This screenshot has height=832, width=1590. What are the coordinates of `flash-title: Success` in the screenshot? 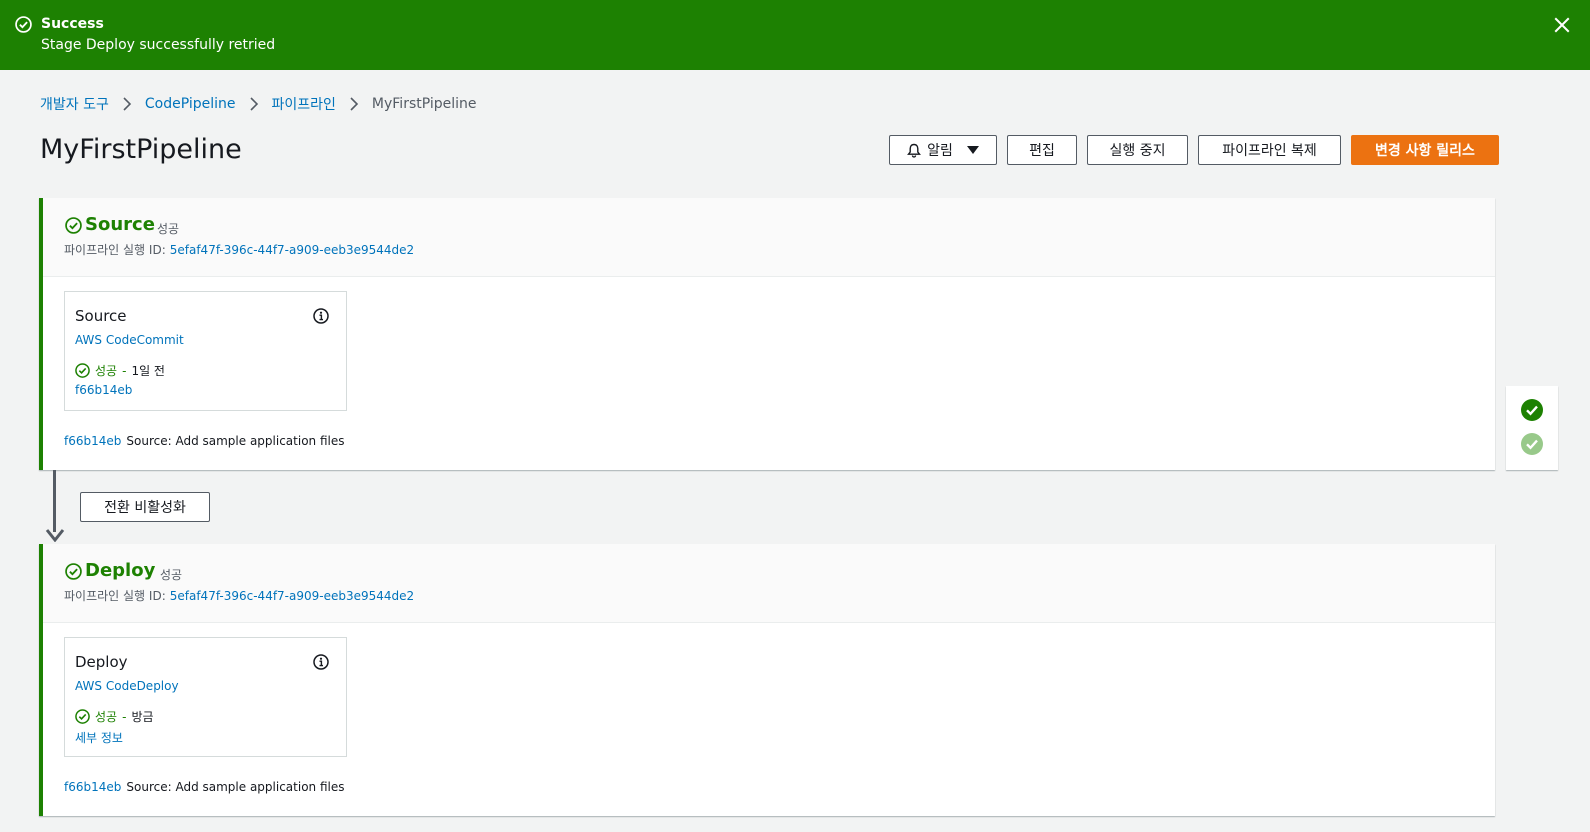 It's located at (72, 24).